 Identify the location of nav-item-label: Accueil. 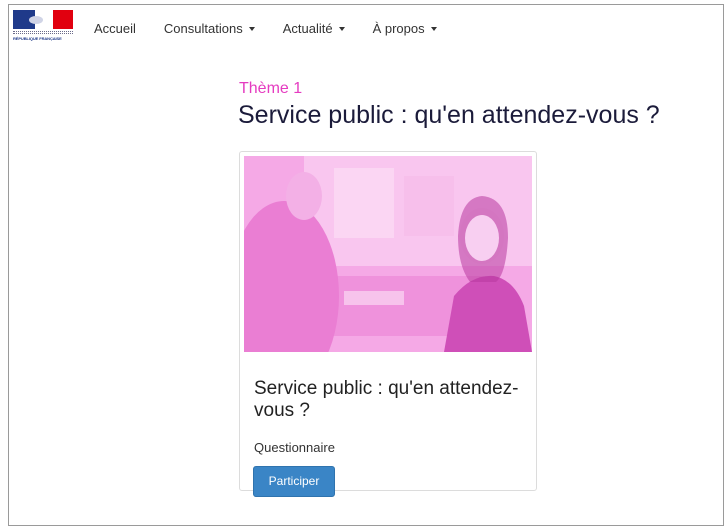
(115, 28).